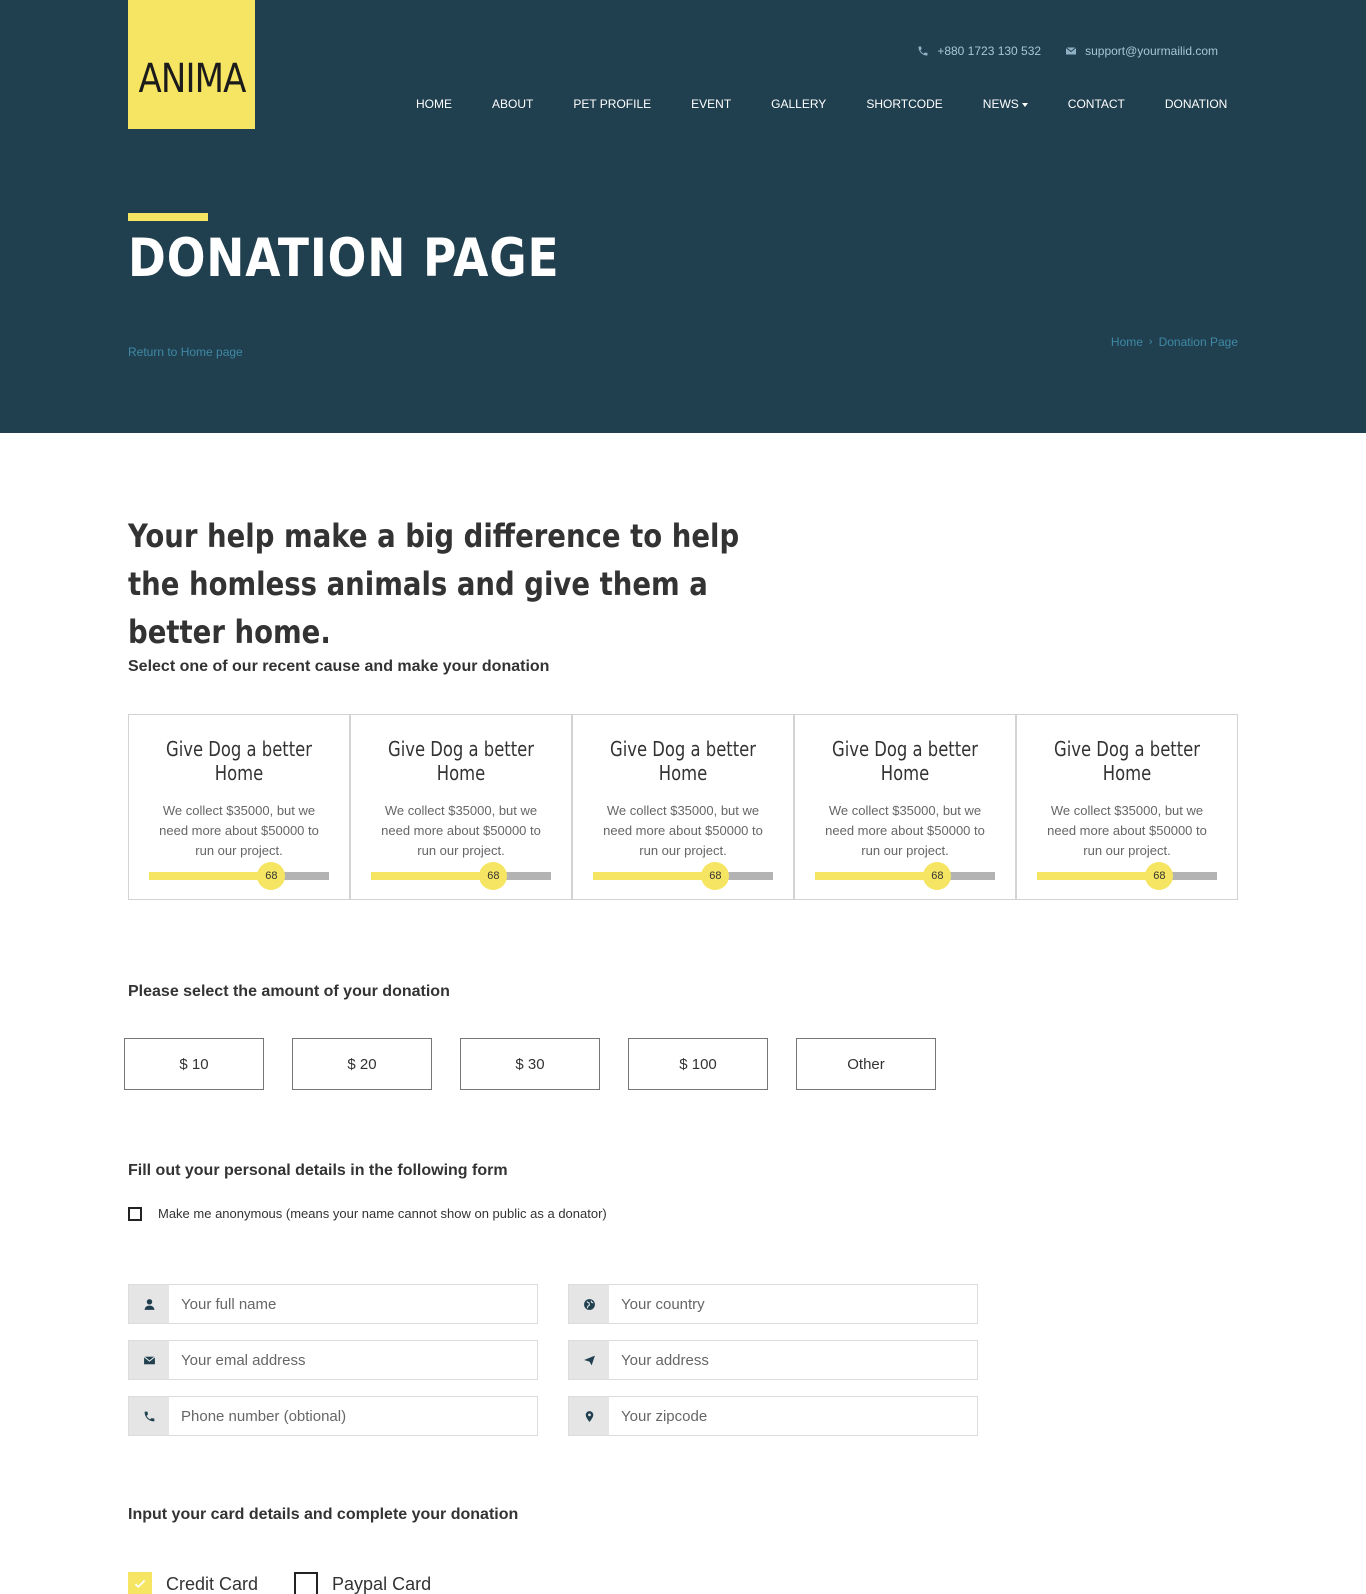 The height and width of the screenshot is (1594, 1366). I want to click on nav-donation: DONATION, so click(1196, 104).